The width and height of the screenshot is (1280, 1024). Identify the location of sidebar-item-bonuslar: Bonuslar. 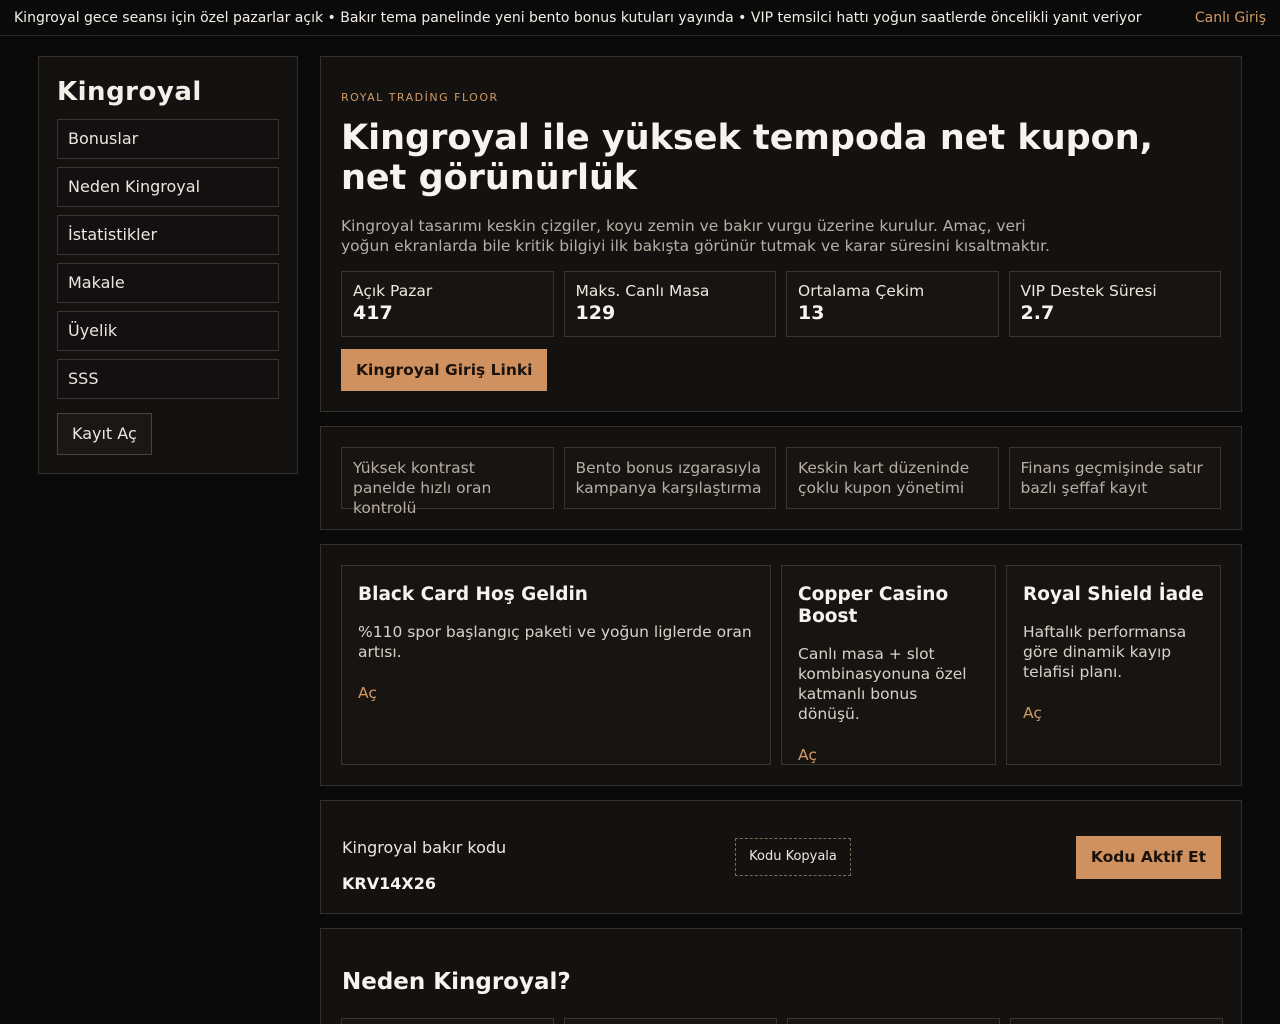
(168, 139).